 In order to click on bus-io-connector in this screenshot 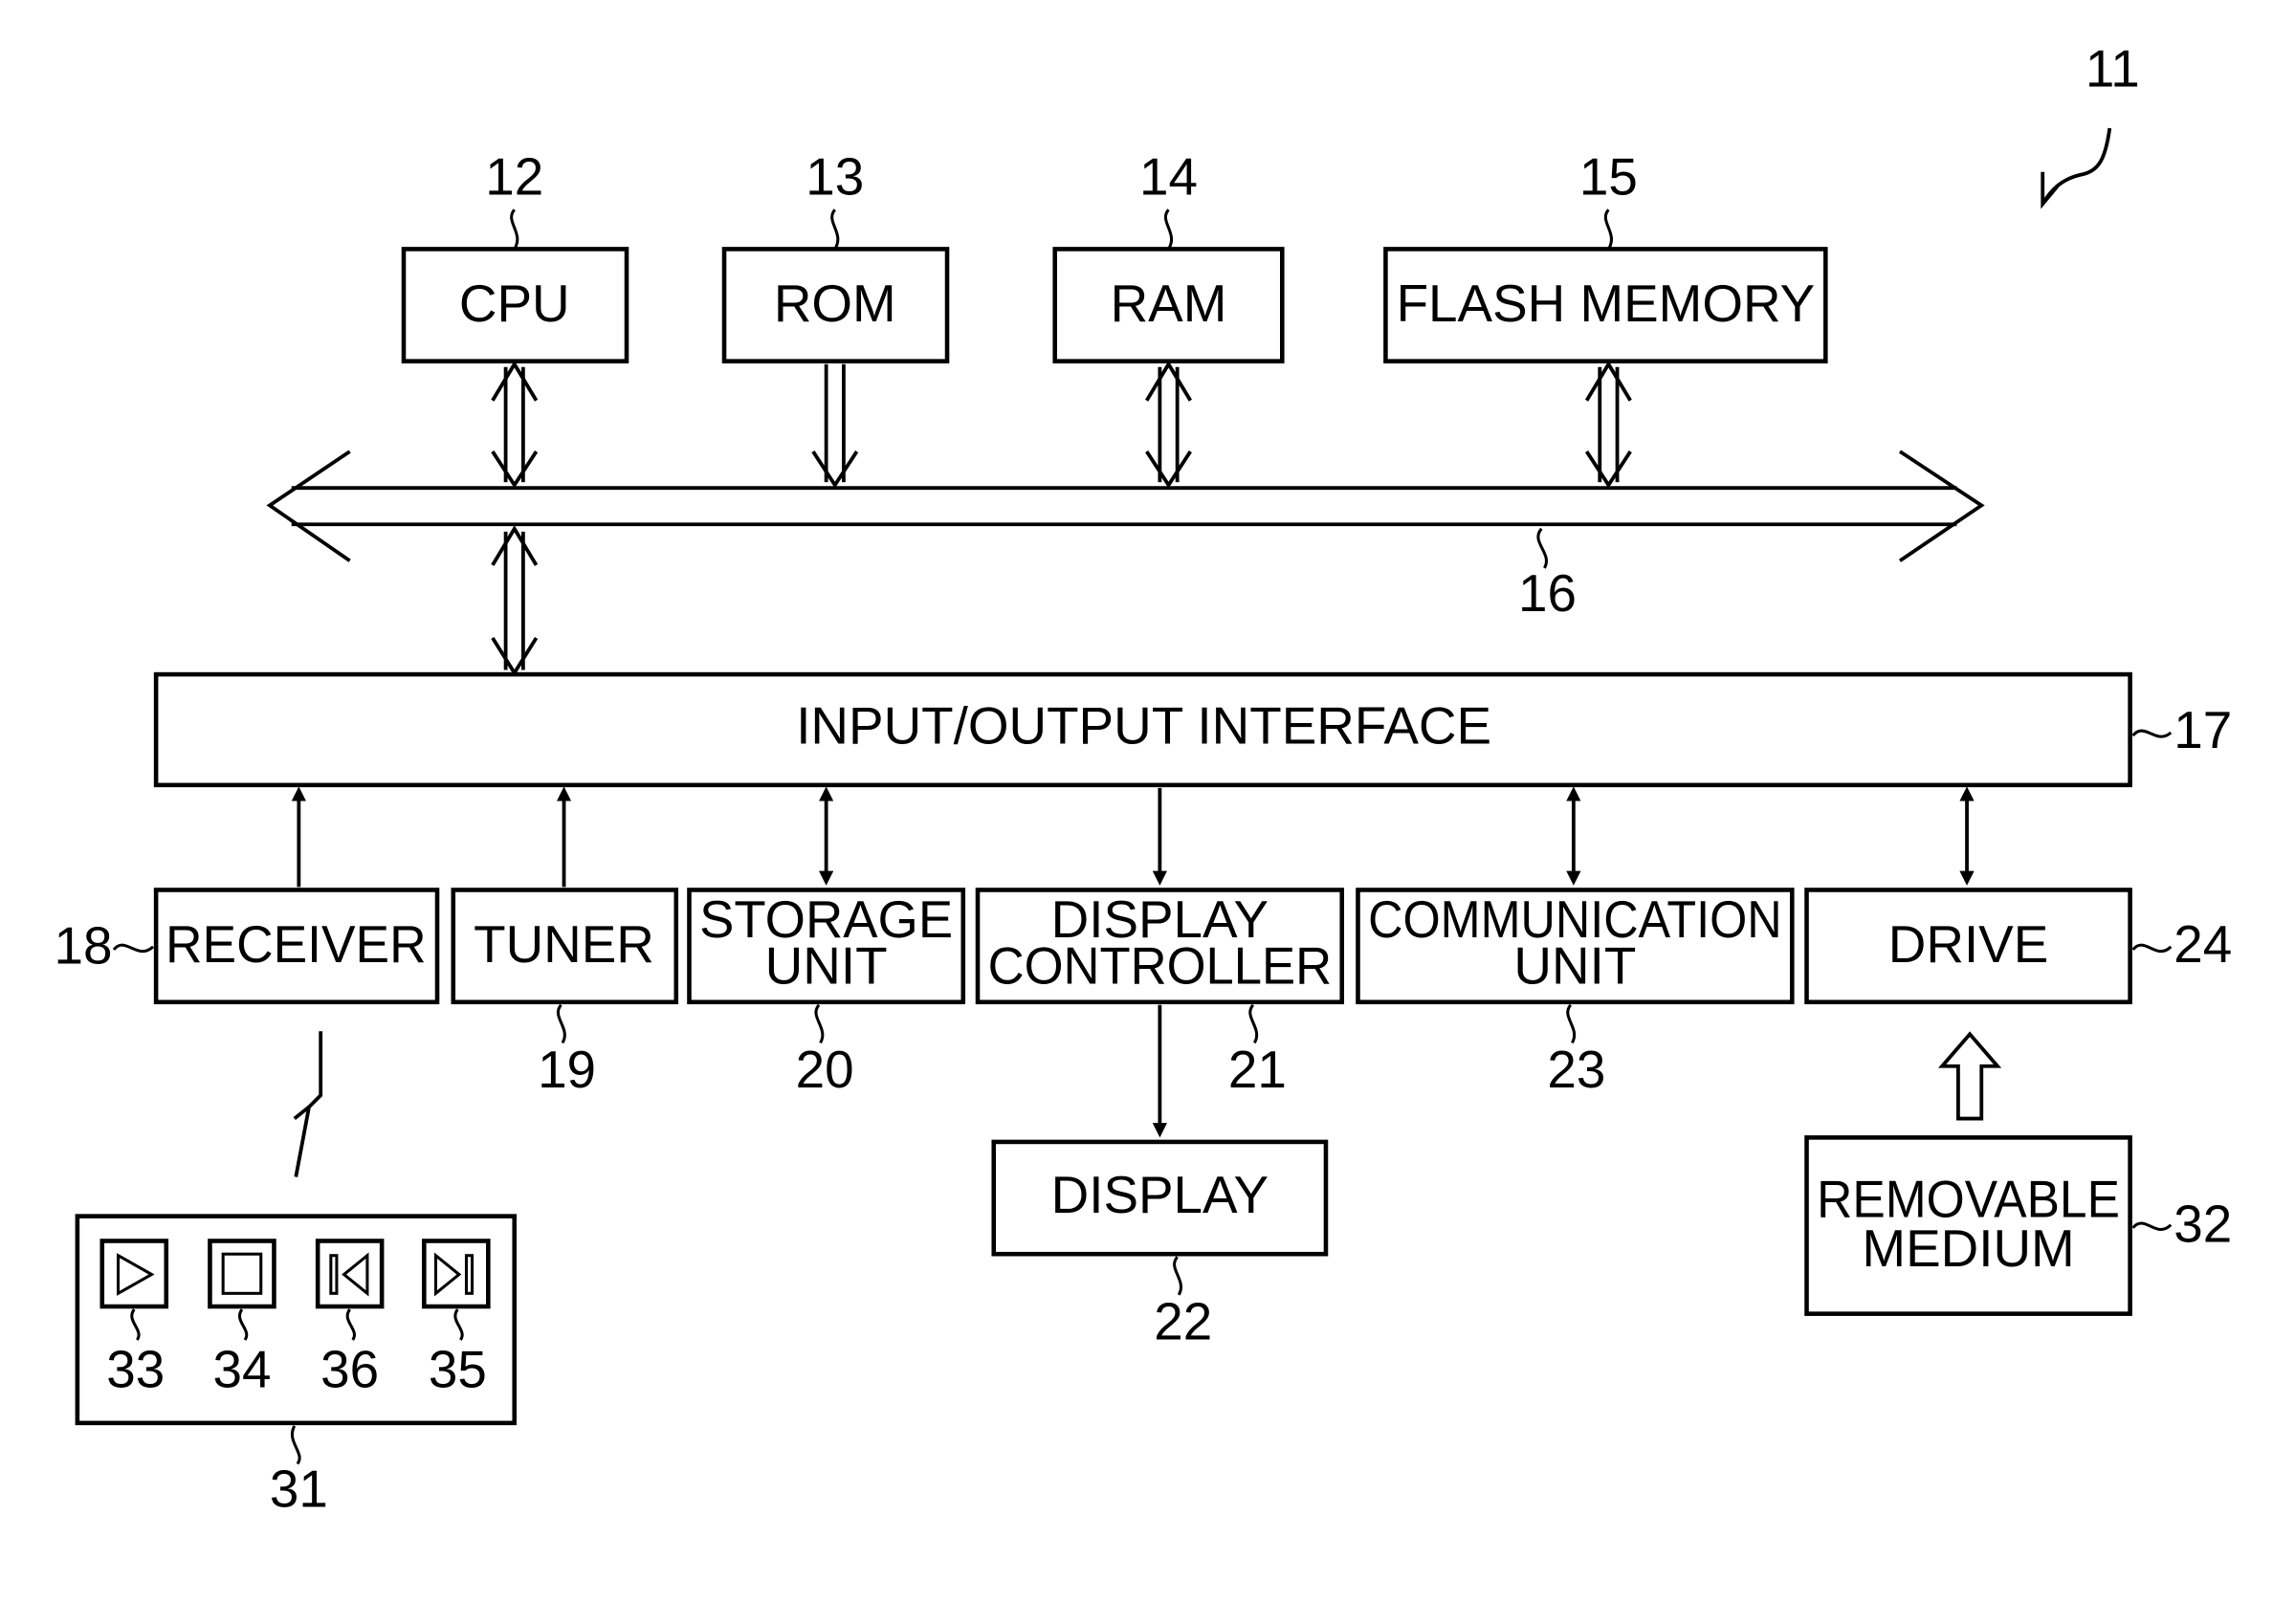, I will do `click(515, 601)`.